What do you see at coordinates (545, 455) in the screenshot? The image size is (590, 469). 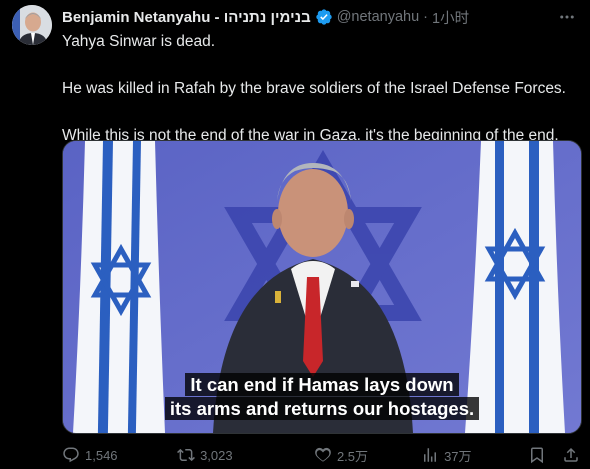 I see `bookmark-button` at bounding box center [545, 455].